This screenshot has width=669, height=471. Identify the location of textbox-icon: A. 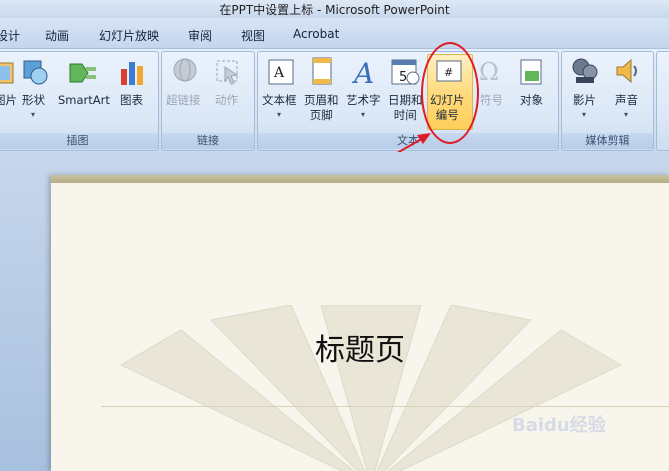
(281, 72).